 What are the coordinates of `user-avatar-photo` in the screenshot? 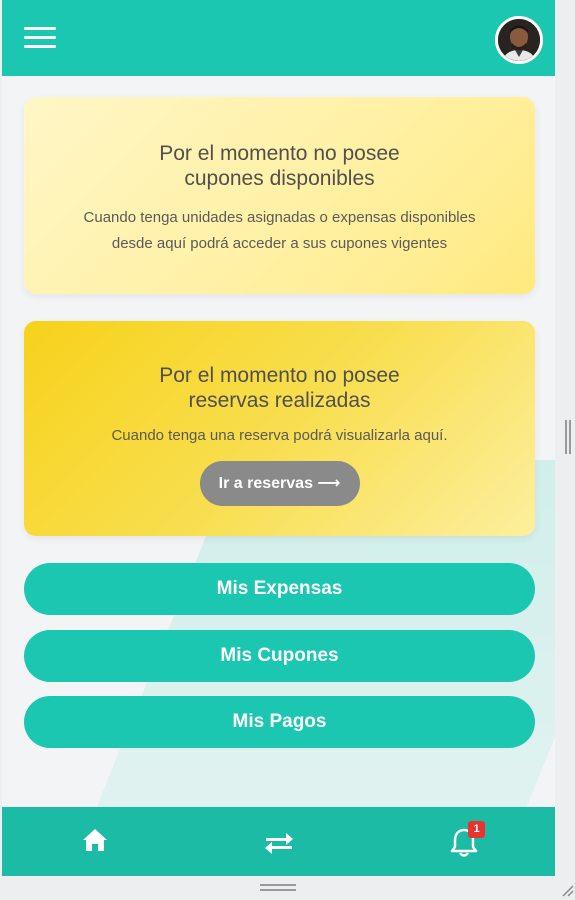 It's located at (519, 40).